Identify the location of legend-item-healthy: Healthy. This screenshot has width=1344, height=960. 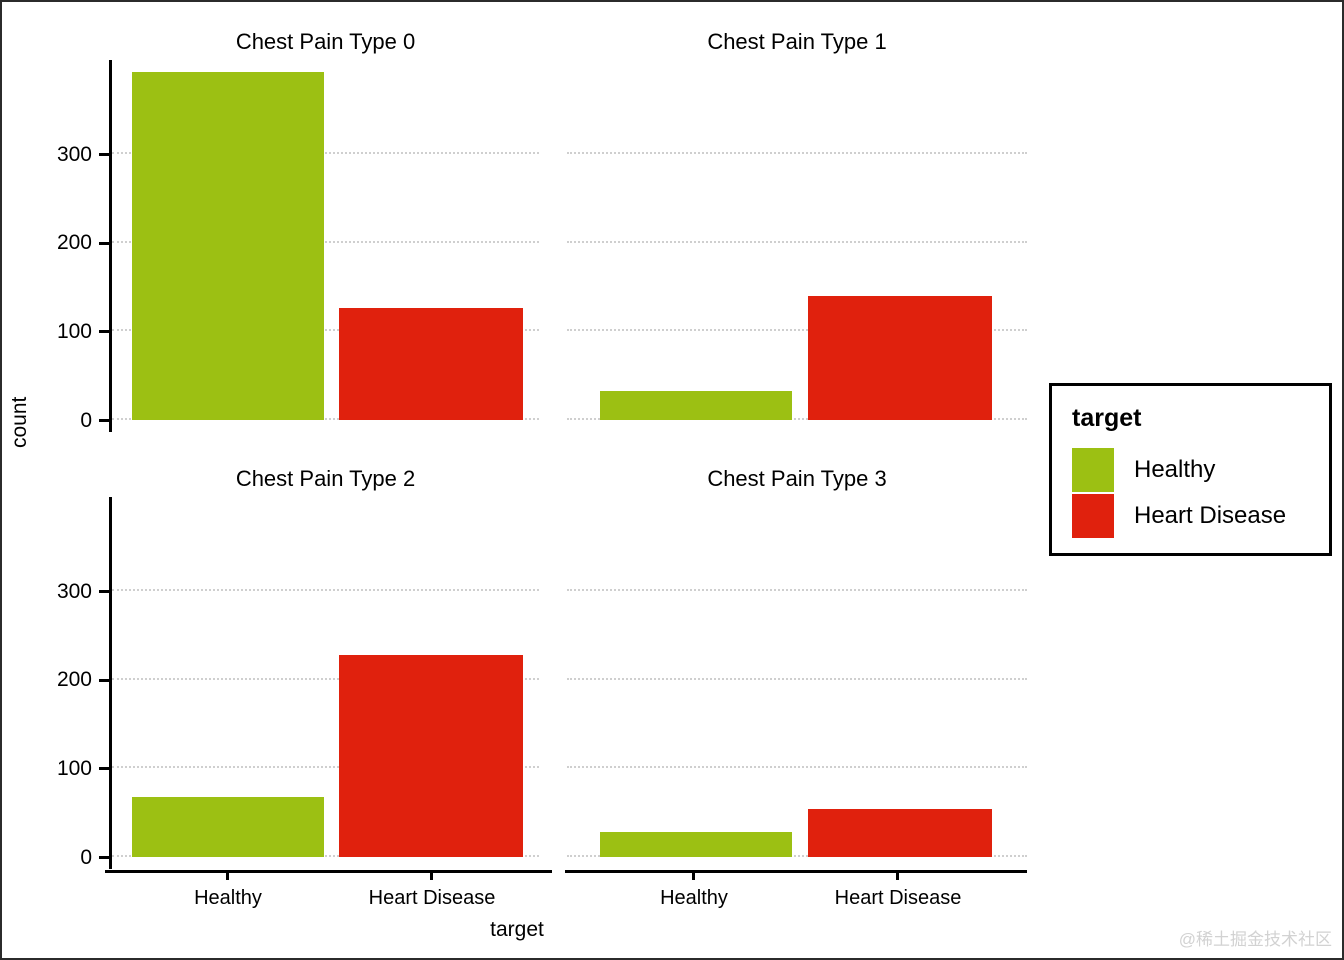
(1143, 470).